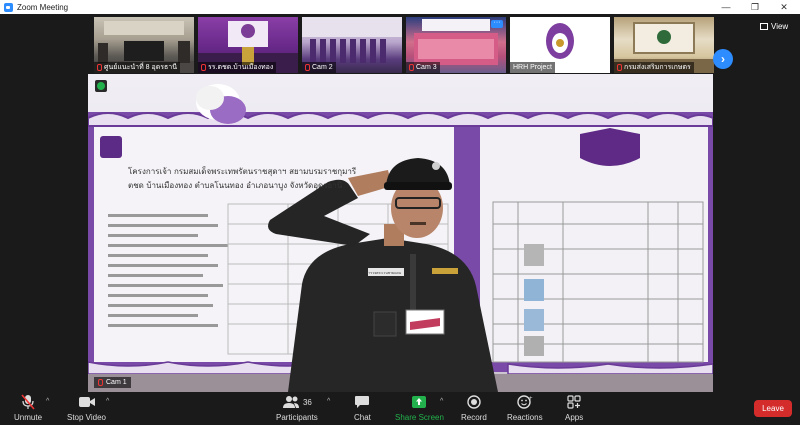  I want to click on next-page-button: ›, so click(723, 59).